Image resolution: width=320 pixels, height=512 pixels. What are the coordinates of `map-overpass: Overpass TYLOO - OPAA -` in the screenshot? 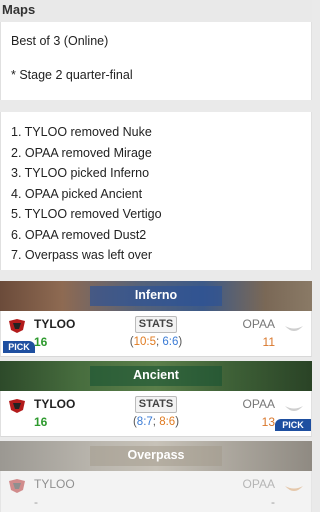 It's located at (156, 476).